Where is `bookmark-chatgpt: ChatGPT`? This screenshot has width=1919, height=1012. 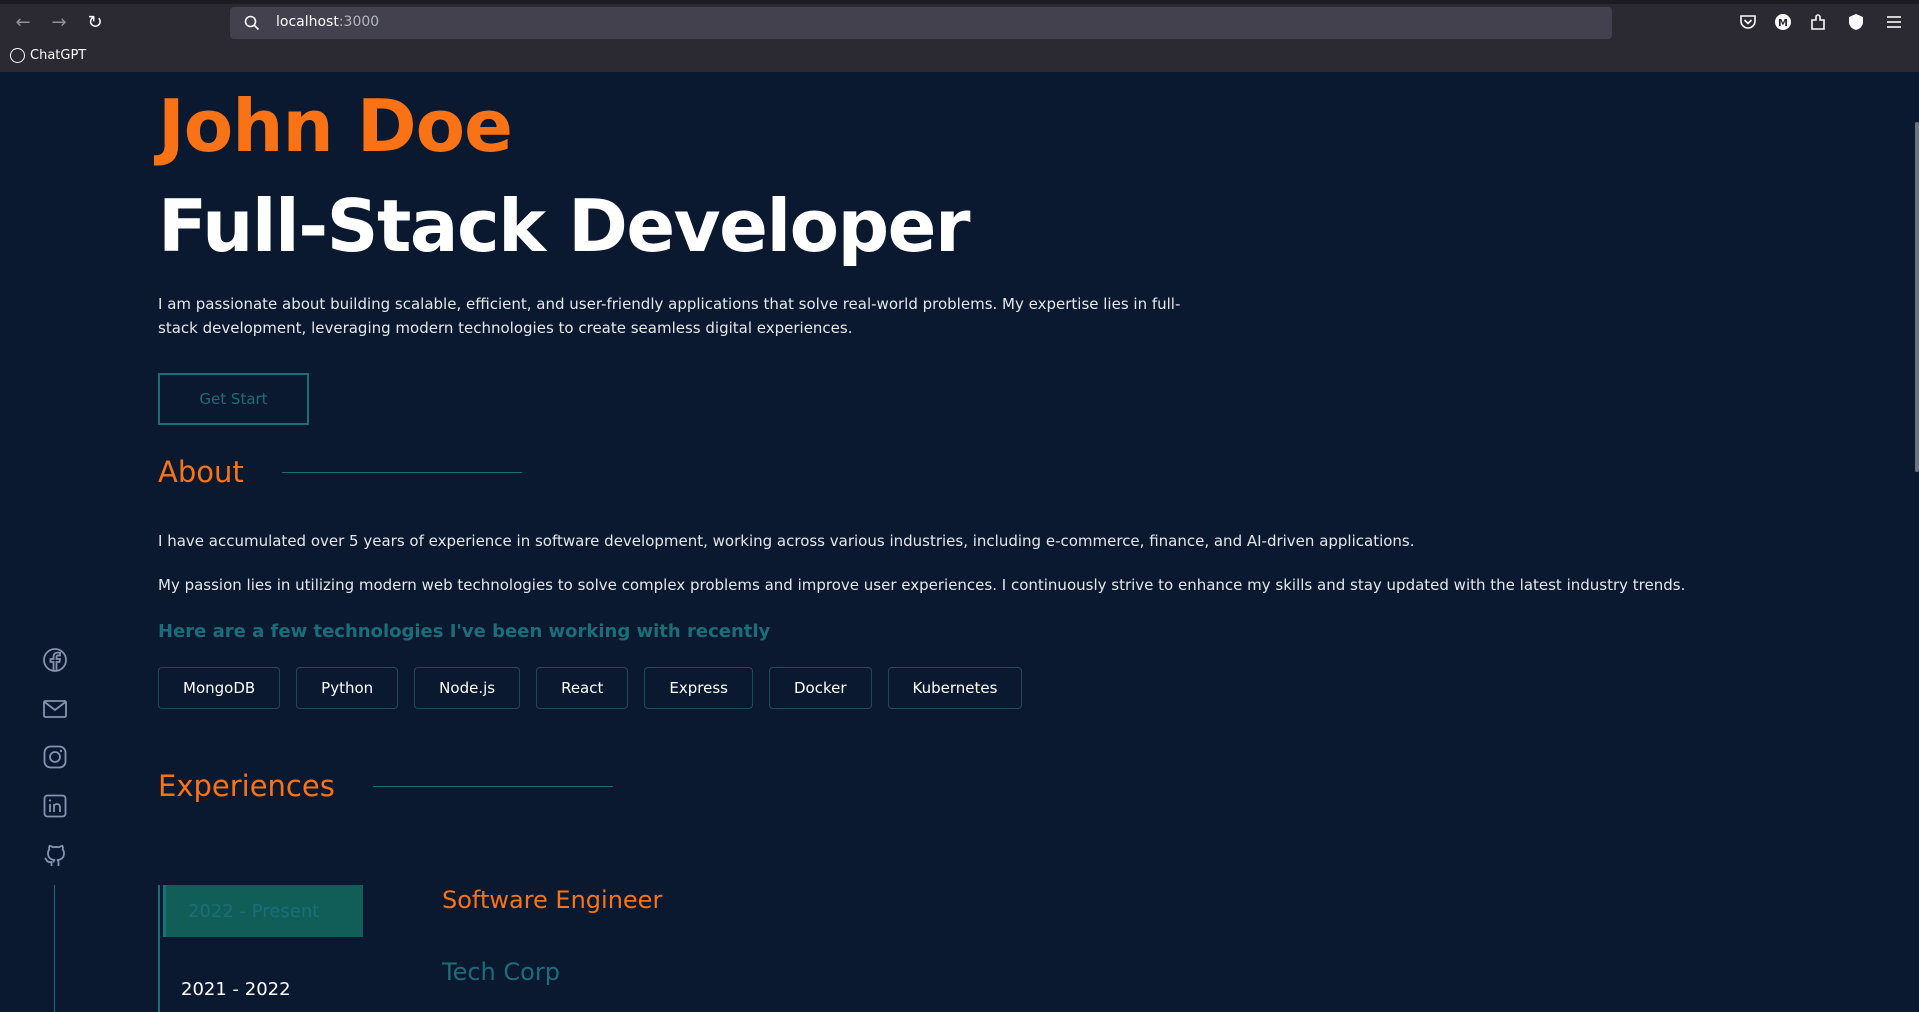
bookmark-chatgpt: ChatGPT is located at coordinates (48, 55).